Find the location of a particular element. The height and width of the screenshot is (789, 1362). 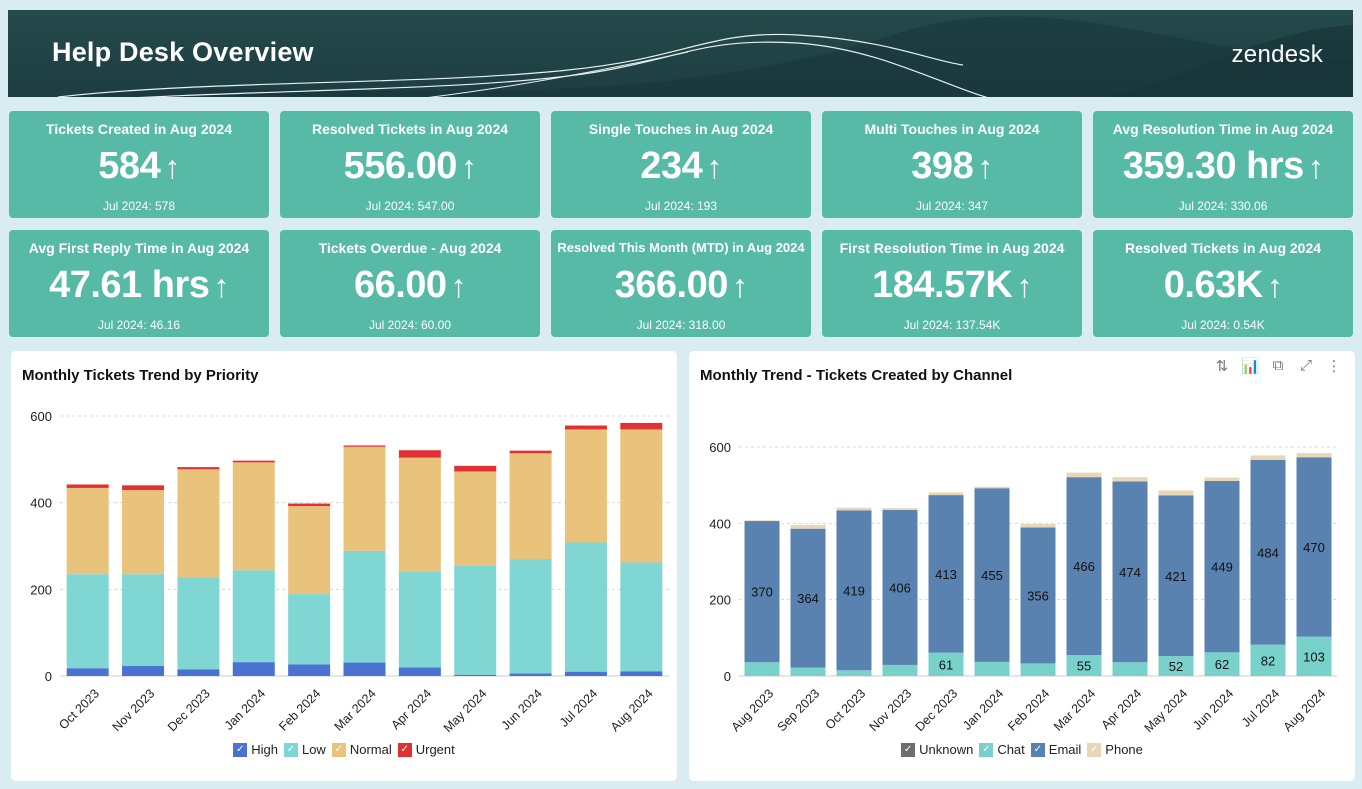

kpi-value-row: 556.00 ↑ is located at coordinates (410, 166).